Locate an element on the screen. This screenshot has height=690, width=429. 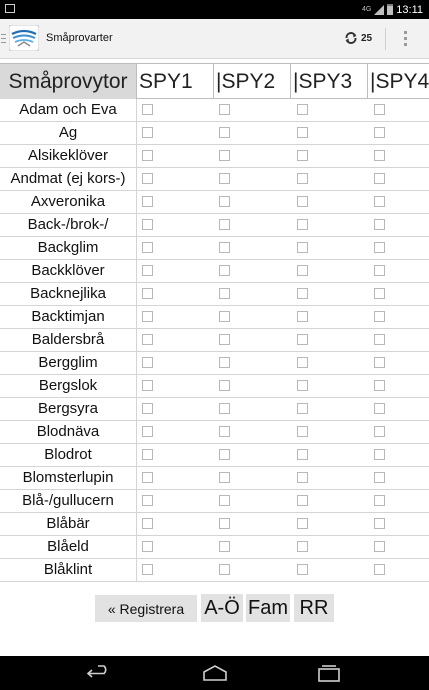
table-row: Back-/brok-/ is located at coordinates (214, 225).